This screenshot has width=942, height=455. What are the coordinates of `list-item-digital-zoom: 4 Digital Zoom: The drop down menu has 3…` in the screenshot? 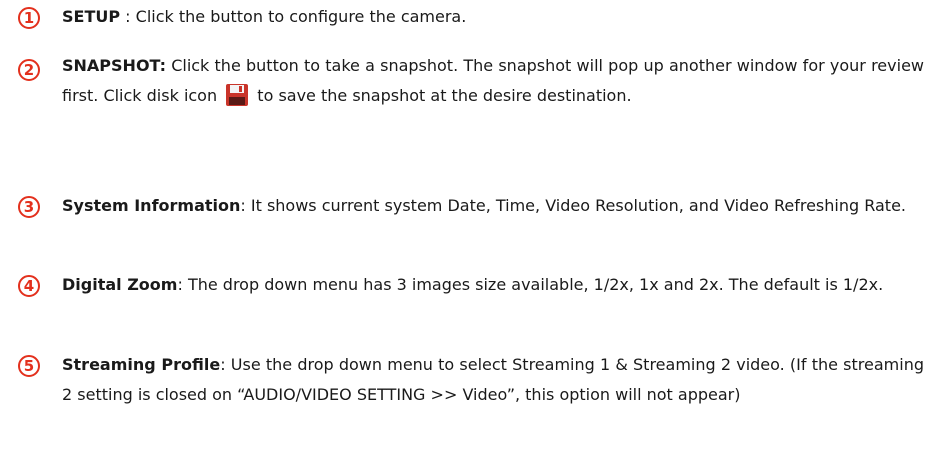 It's located at (471, 285).